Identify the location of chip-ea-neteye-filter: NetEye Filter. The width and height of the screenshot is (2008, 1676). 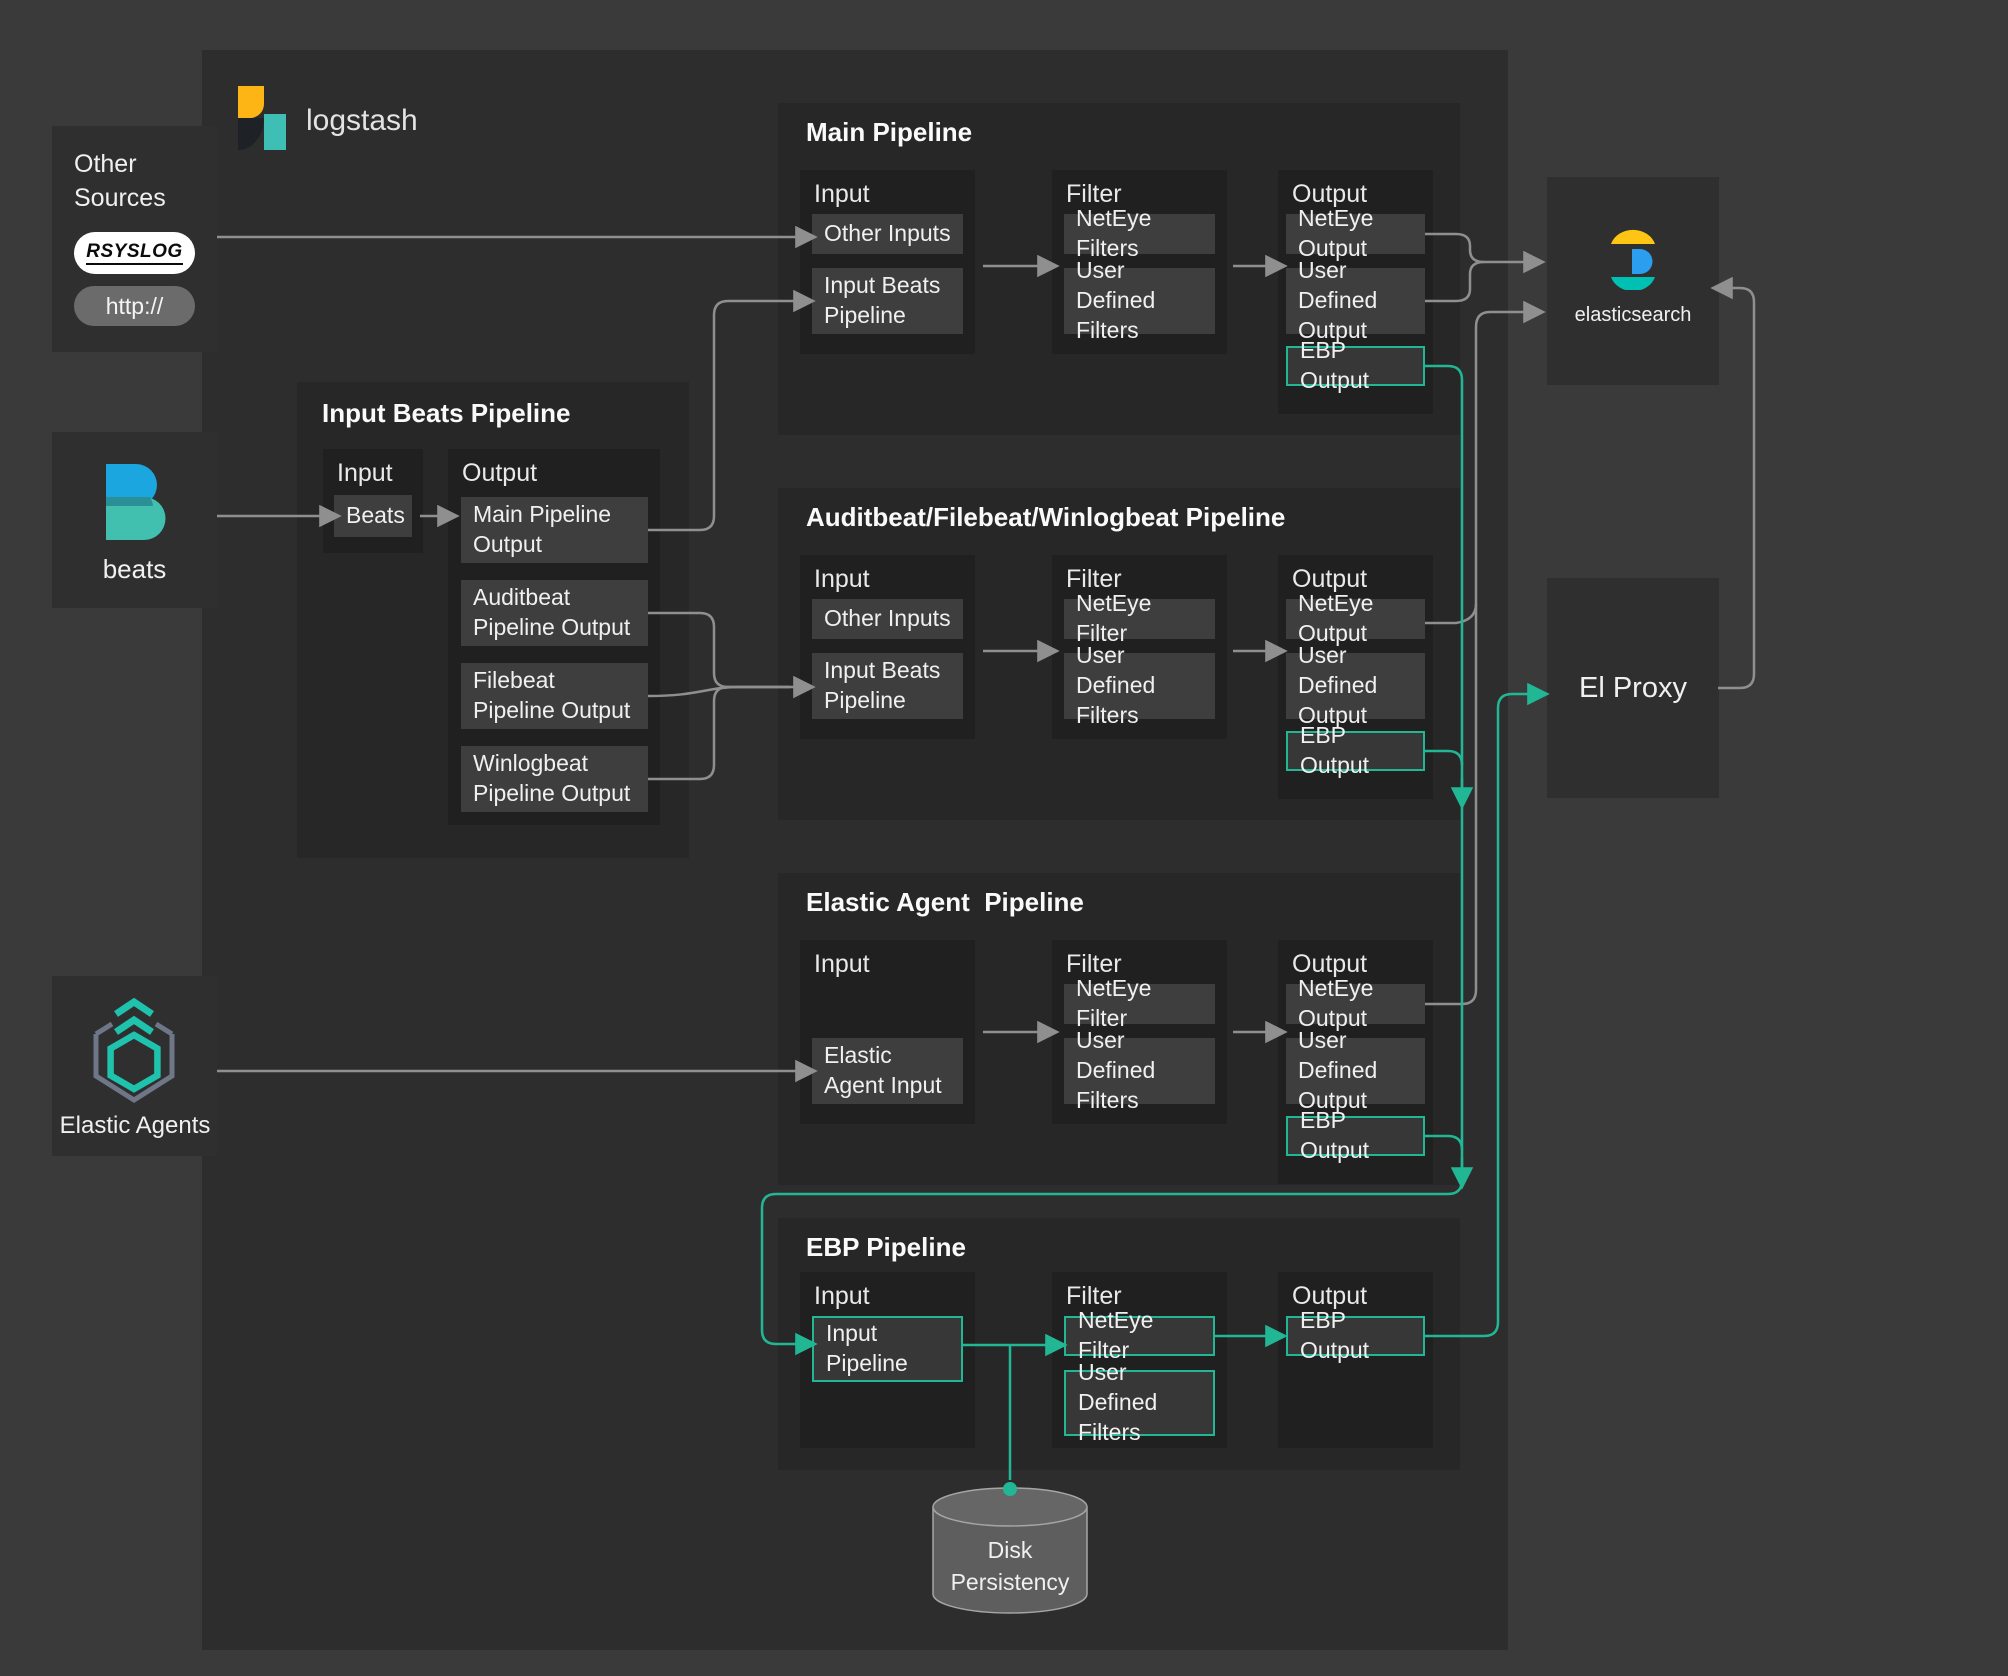
(1139, 1003).